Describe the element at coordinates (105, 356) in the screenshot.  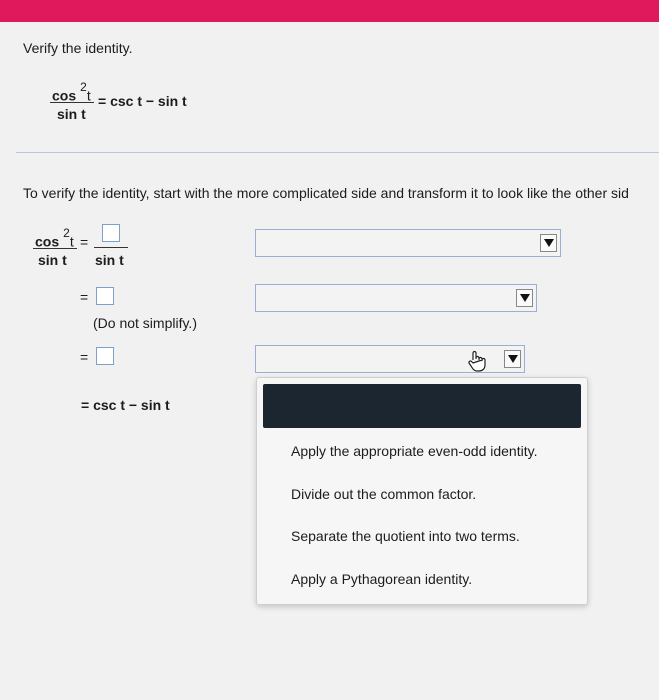
I see `step3-input` at that location.